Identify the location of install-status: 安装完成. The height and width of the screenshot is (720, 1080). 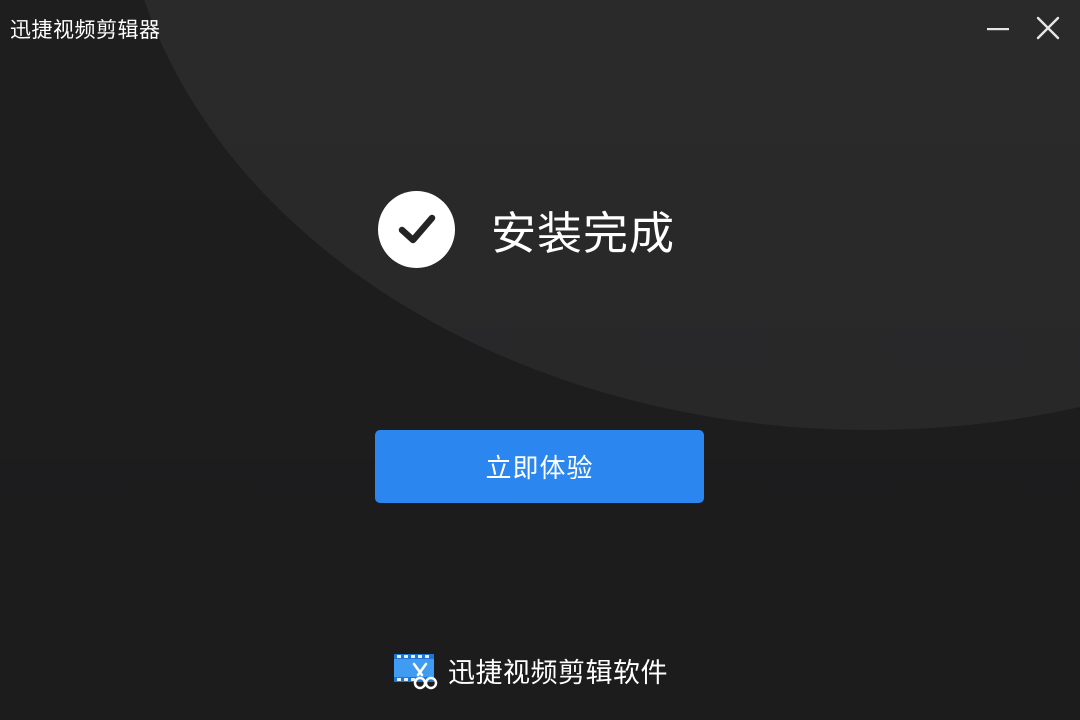
(526, 229).